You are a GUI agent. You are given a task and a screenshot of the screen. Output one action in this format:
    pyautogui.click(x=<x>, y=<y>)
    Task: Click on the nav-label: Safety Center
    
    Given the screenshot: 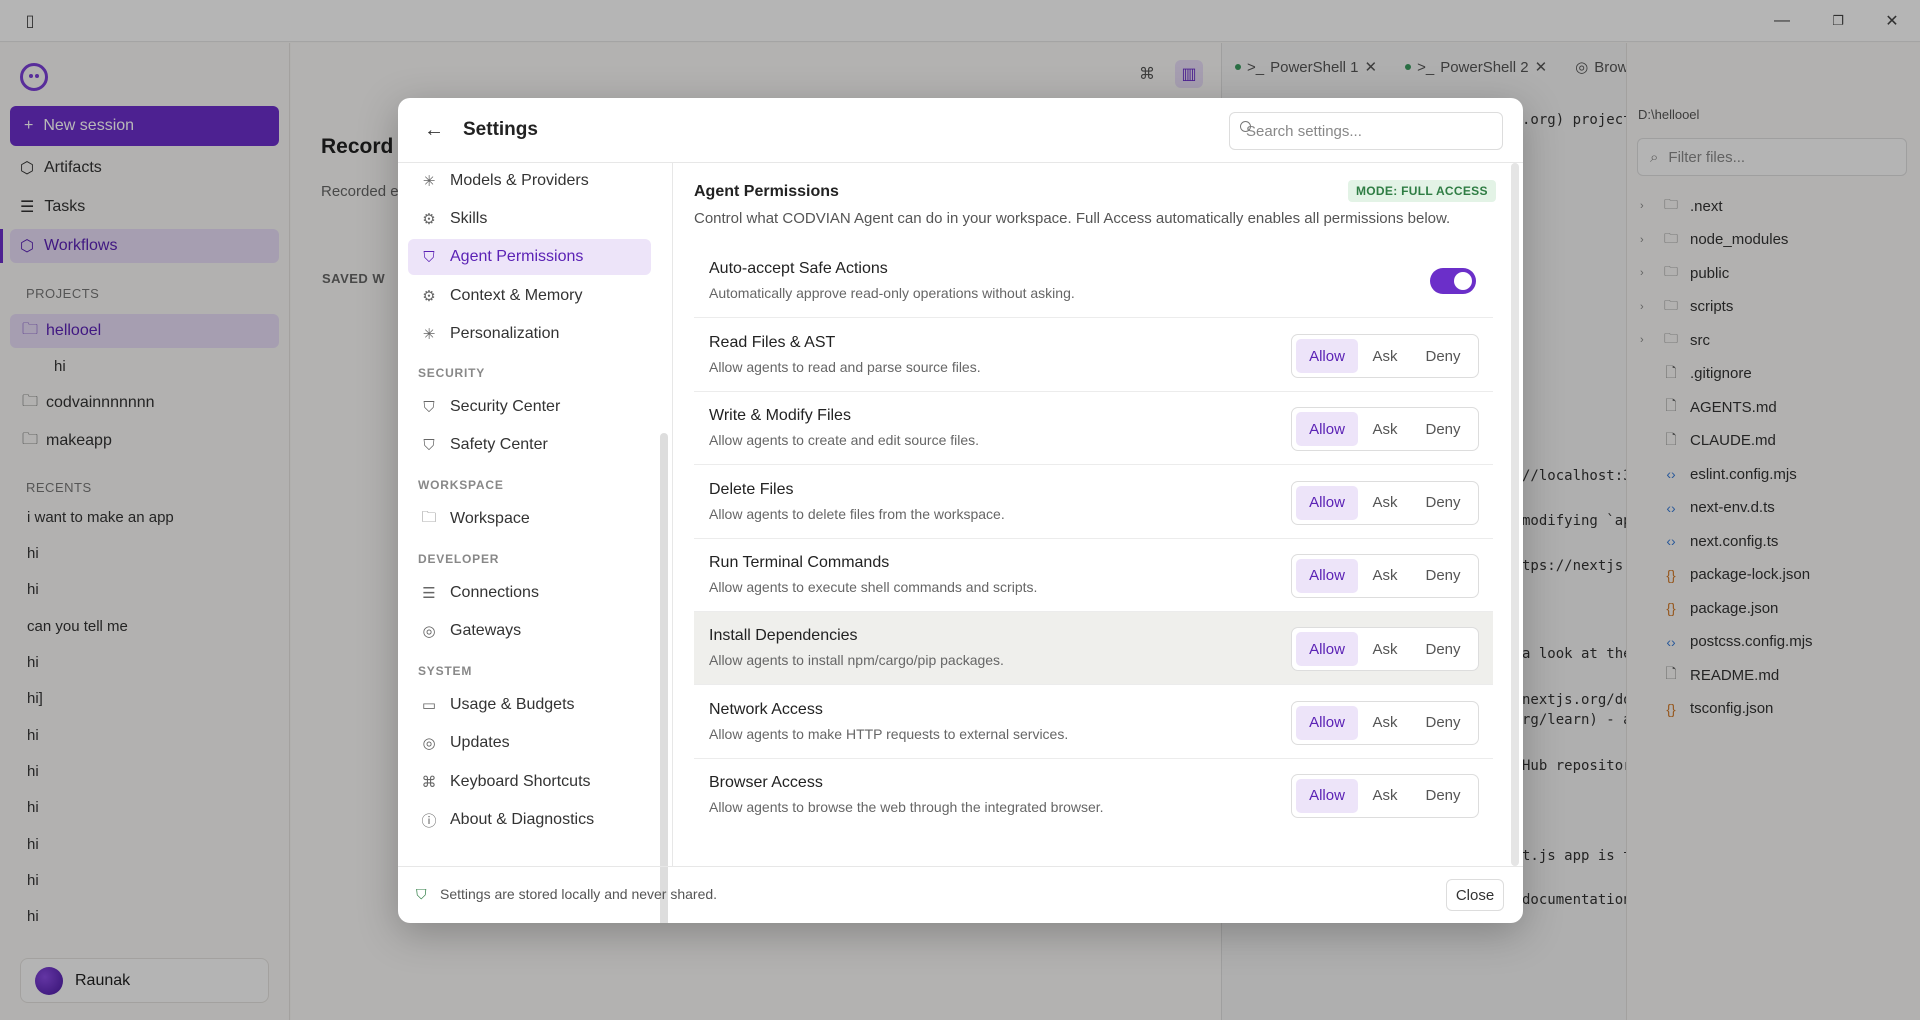 What is the action you would take?
    pyautogui.click(x=499, y=444)
    